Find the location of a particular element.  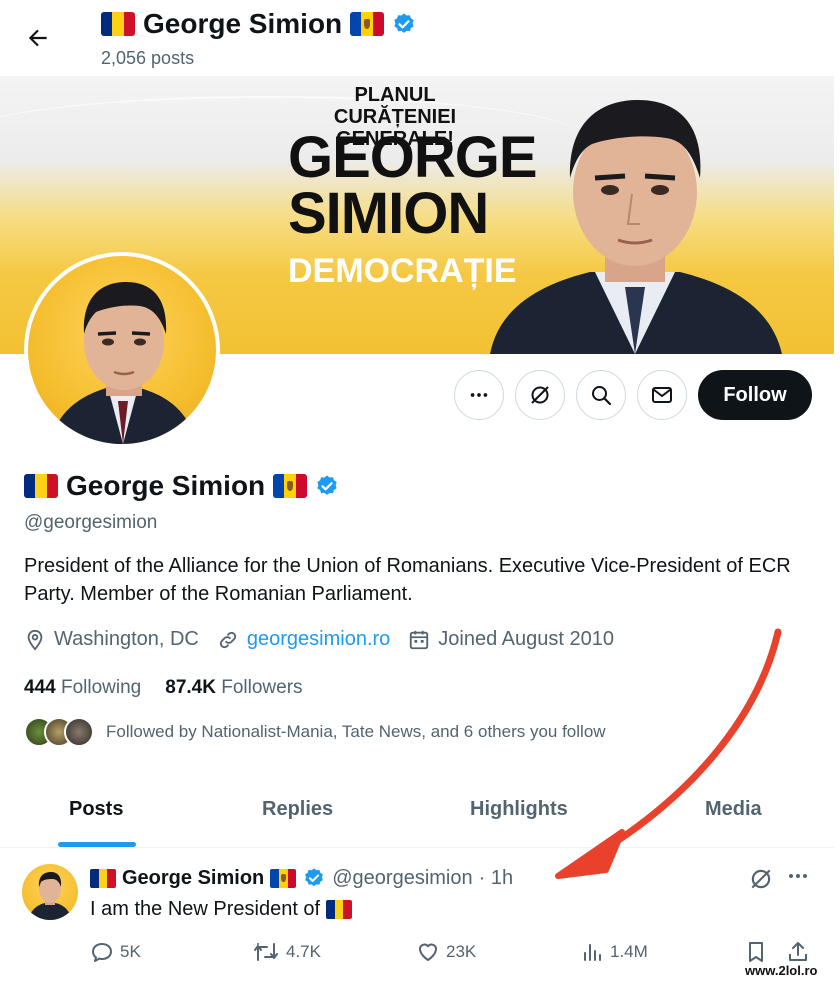

message-icon is located at coordinates (662, 395).